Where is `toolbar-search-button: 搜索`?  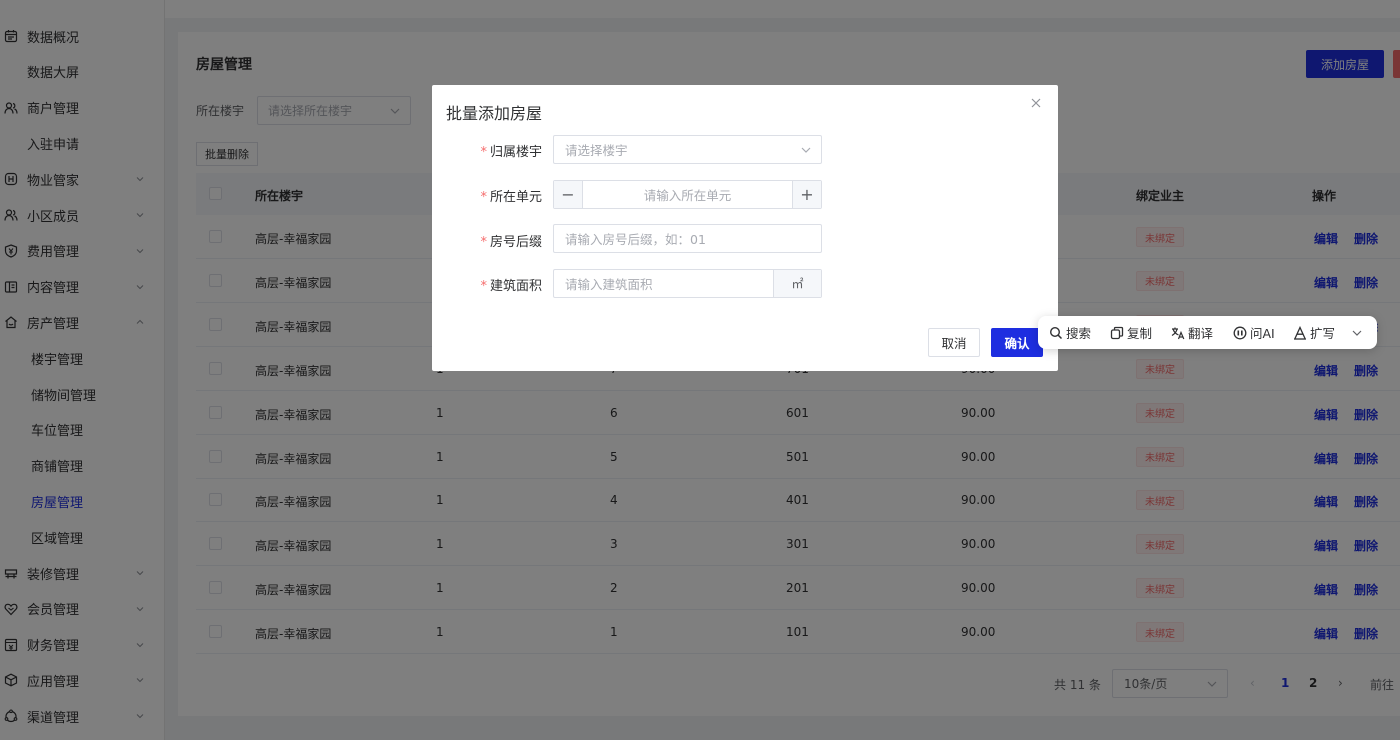
toolbar-search-button: 搜索 is located at coordinates (1070, 332).